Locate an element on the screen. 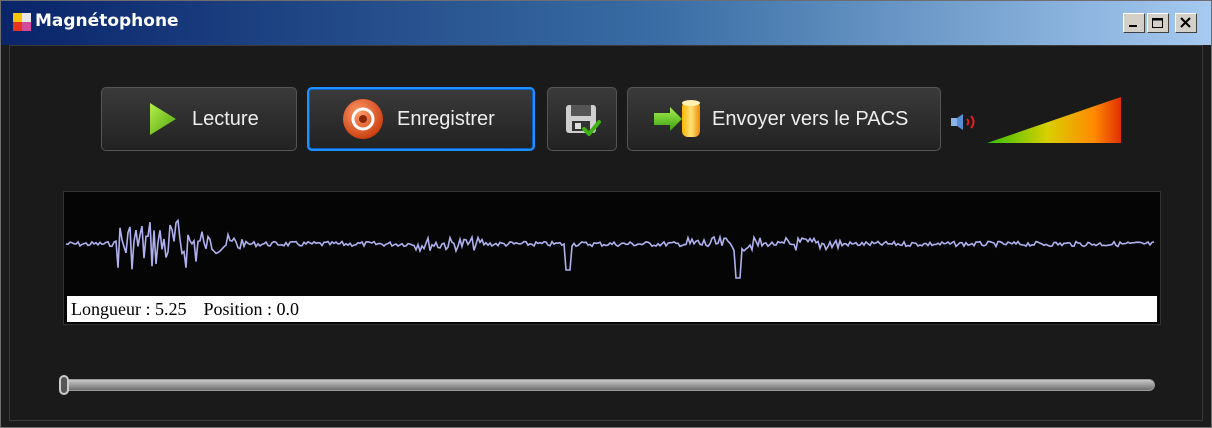  maximize-button is located at coordinates (1158, 23).